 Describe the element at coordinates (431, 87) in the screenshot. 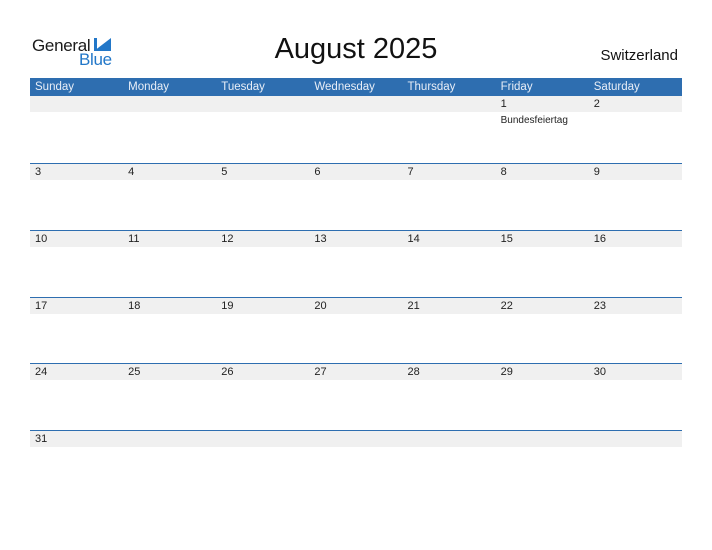

I see `weekday-thursday: Thursday` at that location.